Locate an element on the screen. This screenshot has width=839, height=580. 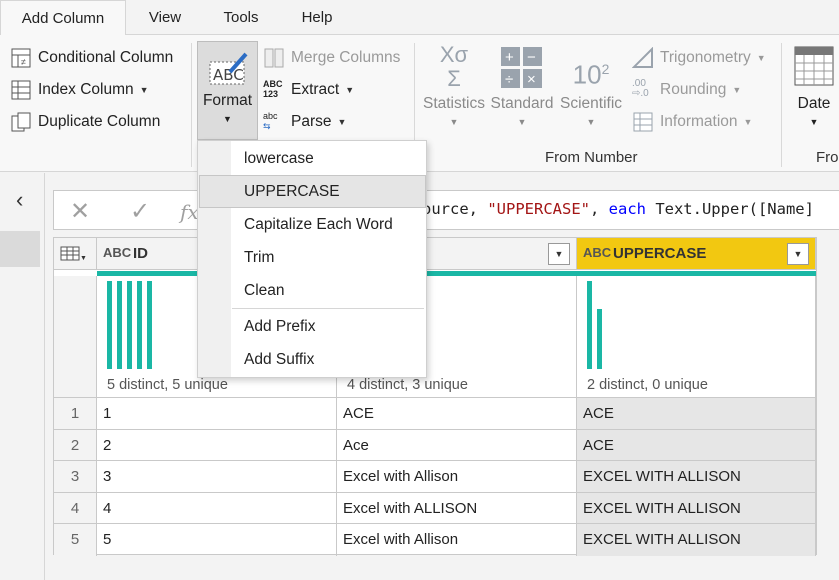
cell-id: 3 is located at coordinates (217, 476).